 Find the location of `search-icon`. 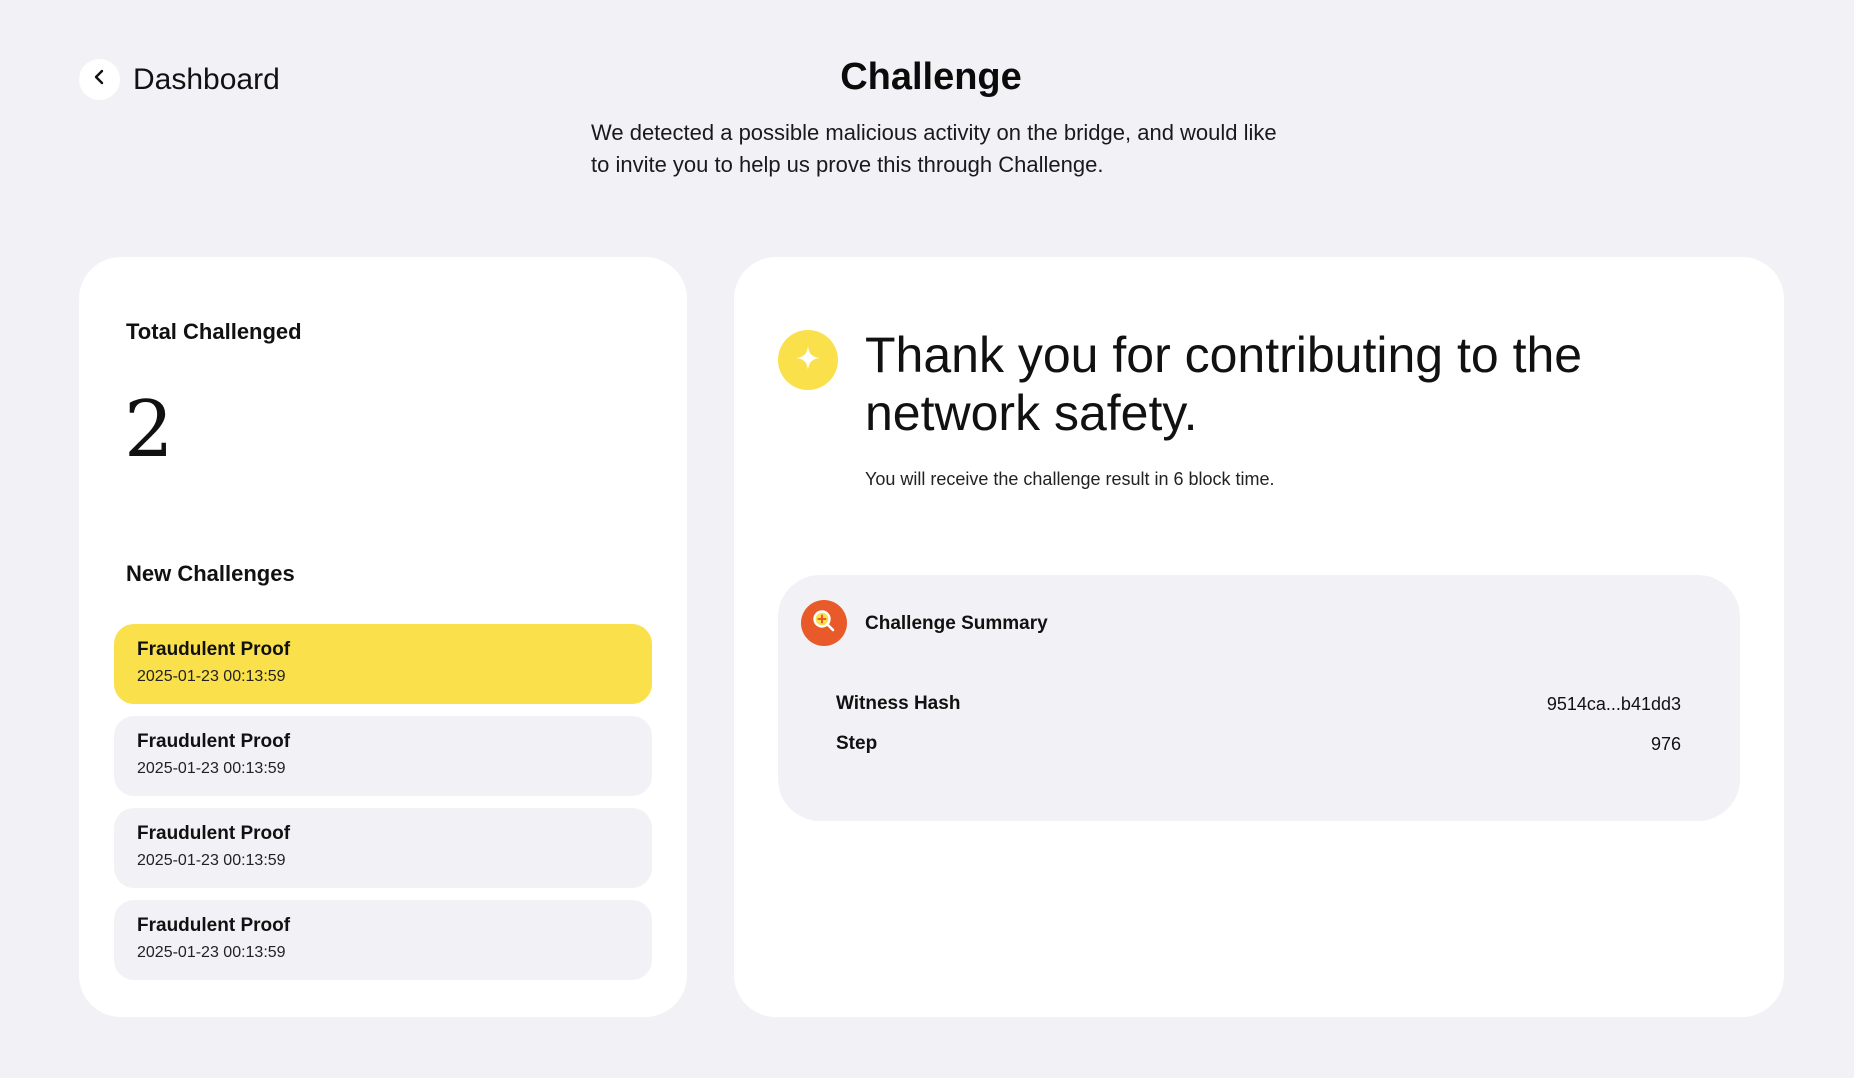

search-icon is located at coordinates (824, 623).